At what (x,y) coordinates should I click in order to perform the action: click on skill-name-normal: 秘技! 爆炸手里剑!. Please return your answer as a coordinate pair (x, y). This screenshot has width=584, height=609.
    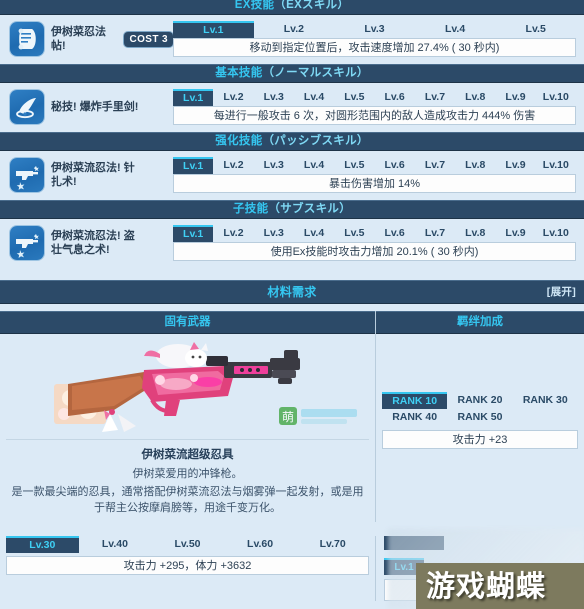
    Looking at the image, I should click on (95, 107).